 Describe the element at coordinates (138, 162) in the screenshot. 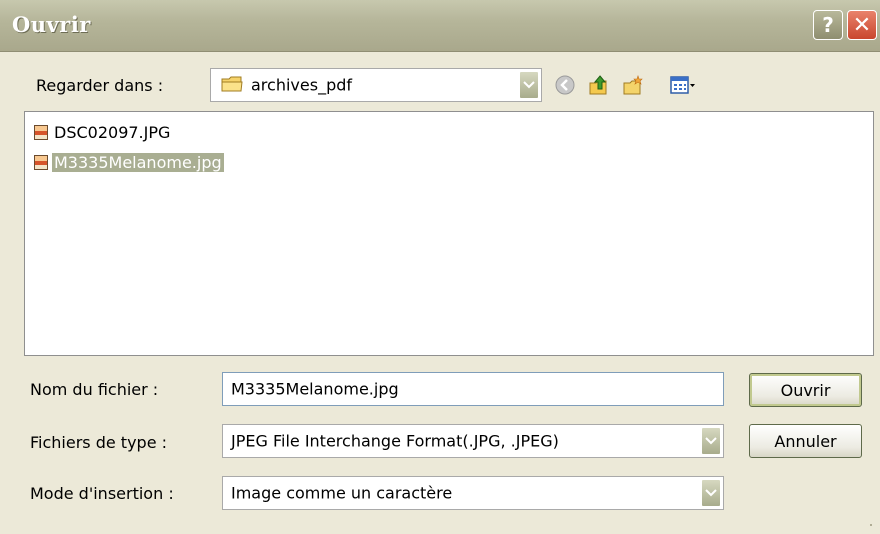

I see `file-name: M3335Melanome.jpg` at that location.